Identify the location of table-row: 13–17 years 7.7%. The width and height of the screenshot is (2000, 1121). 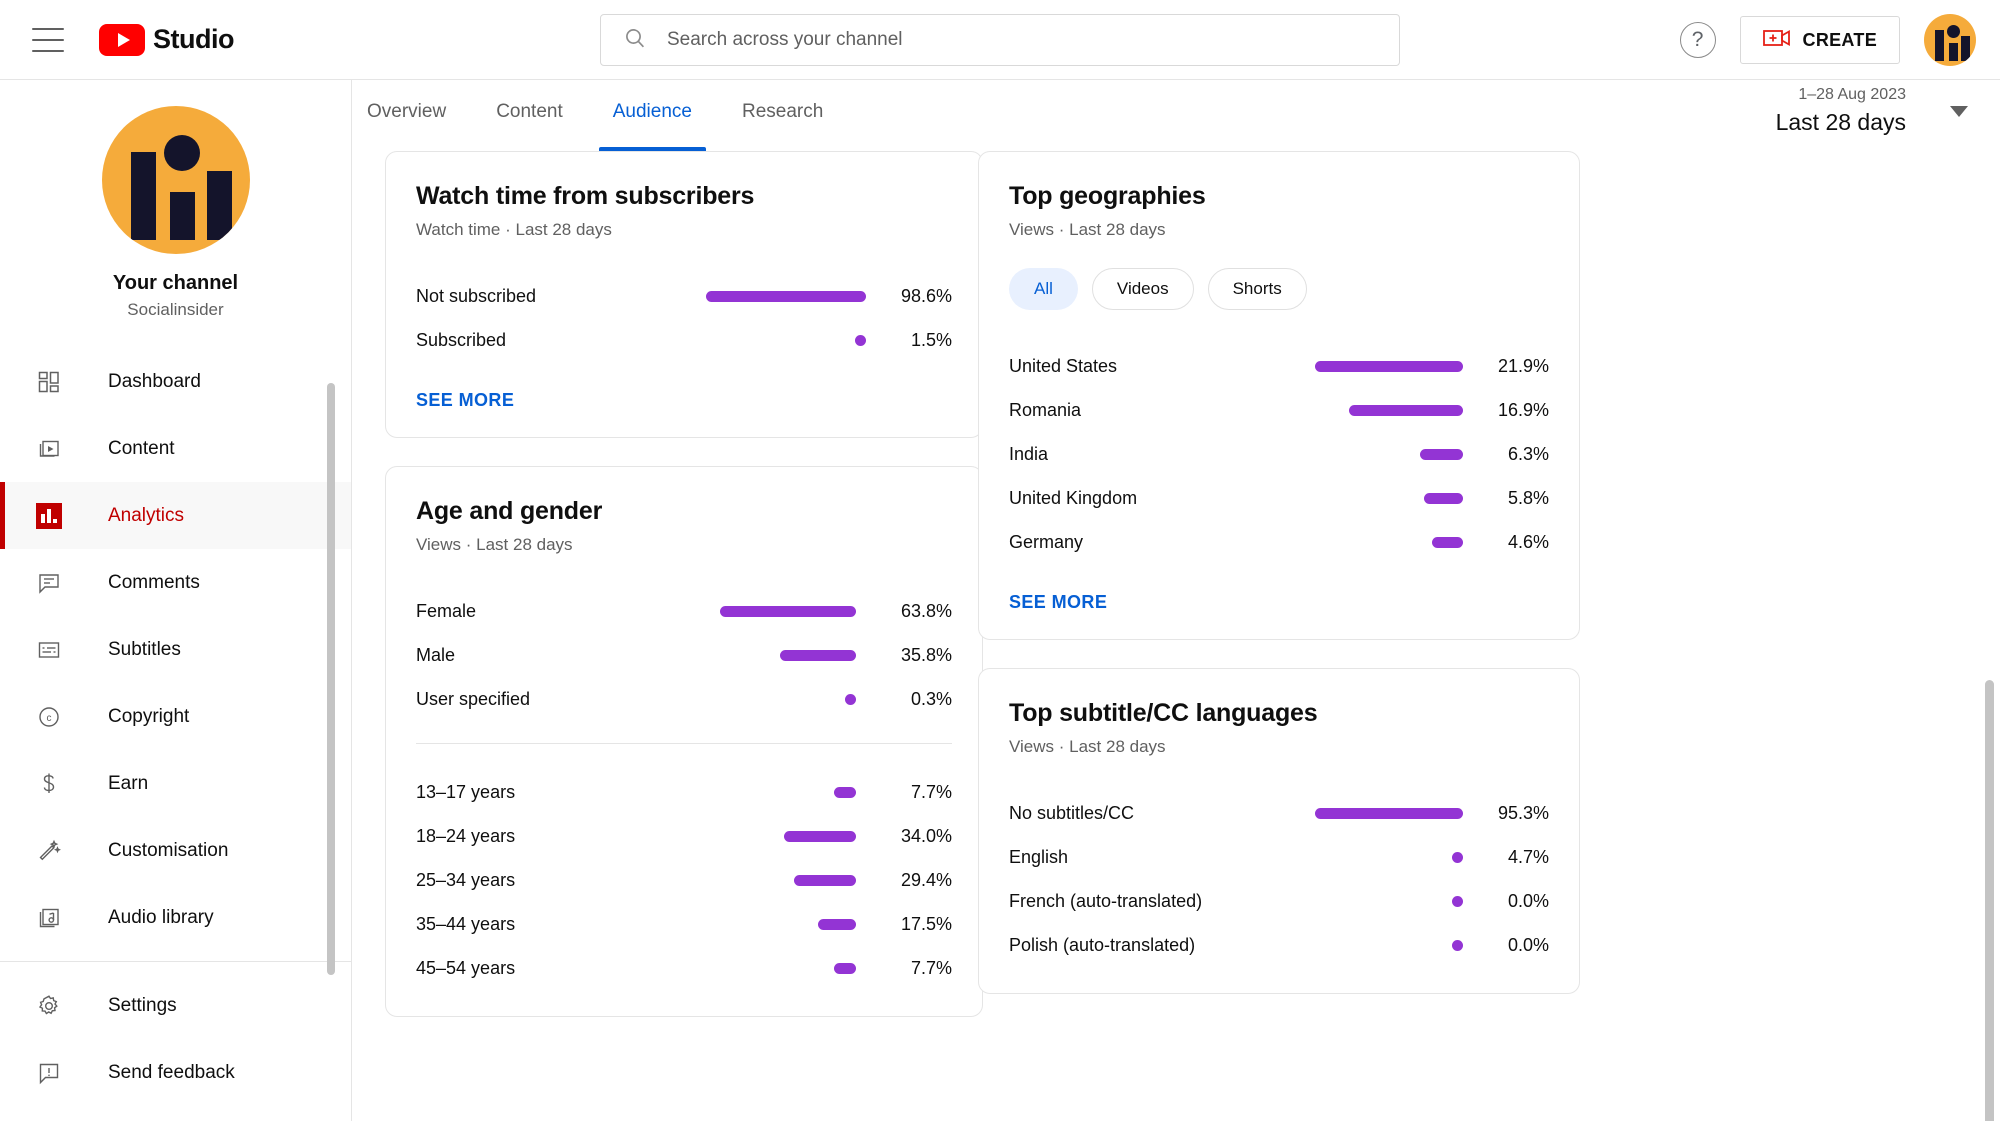
(684, 792).